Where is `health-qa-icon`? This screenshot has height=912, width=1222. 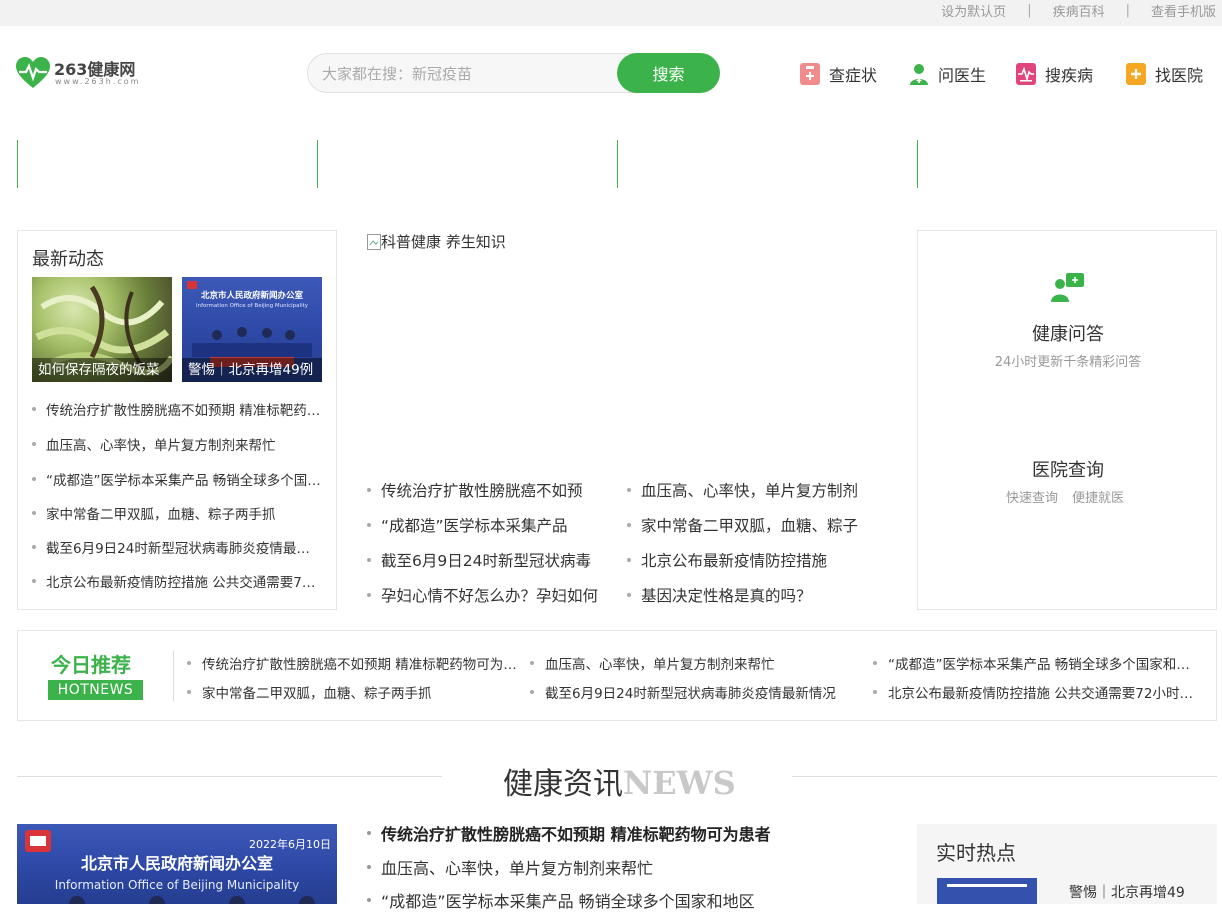
health-qa-icon is located at coordinates (1067, 287).